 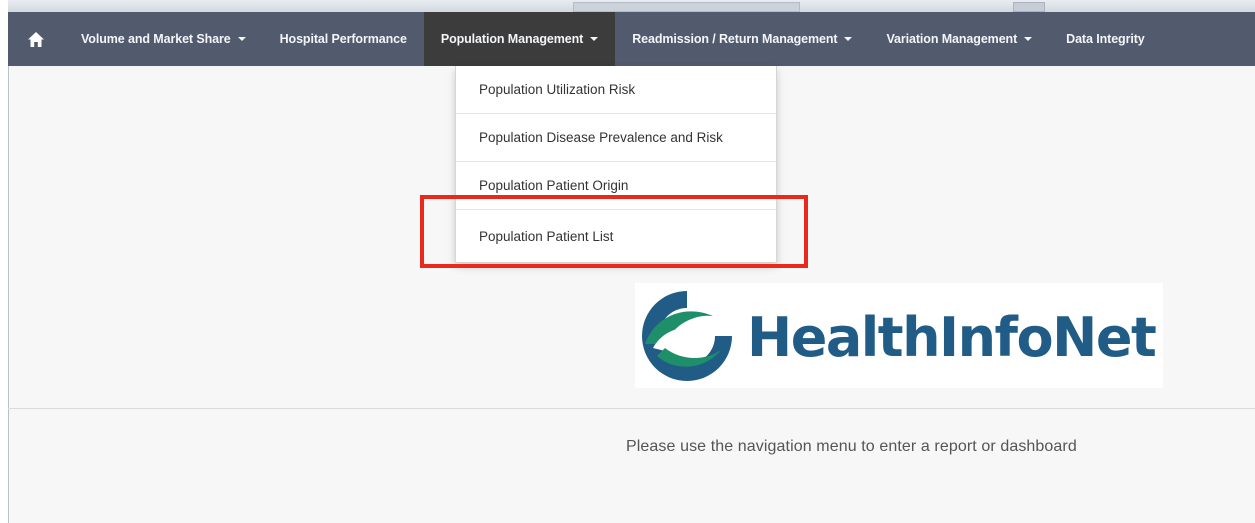 What do you see at coordinates (512, 39) in the screenshot?
I see `nav-label: Population Management` at bounding box center [512, 39].